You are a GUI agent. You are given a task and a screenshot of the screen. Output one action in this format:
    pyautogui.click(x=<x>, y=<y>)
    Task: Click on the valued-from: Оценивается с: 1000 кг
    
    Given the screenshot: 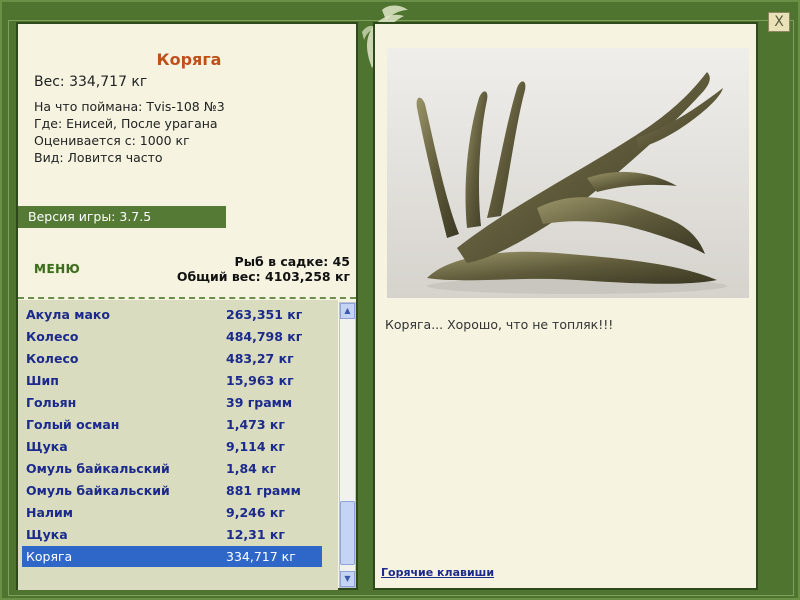 What is the action you would take?
    pyautogui.click(x=112, y=140)
    